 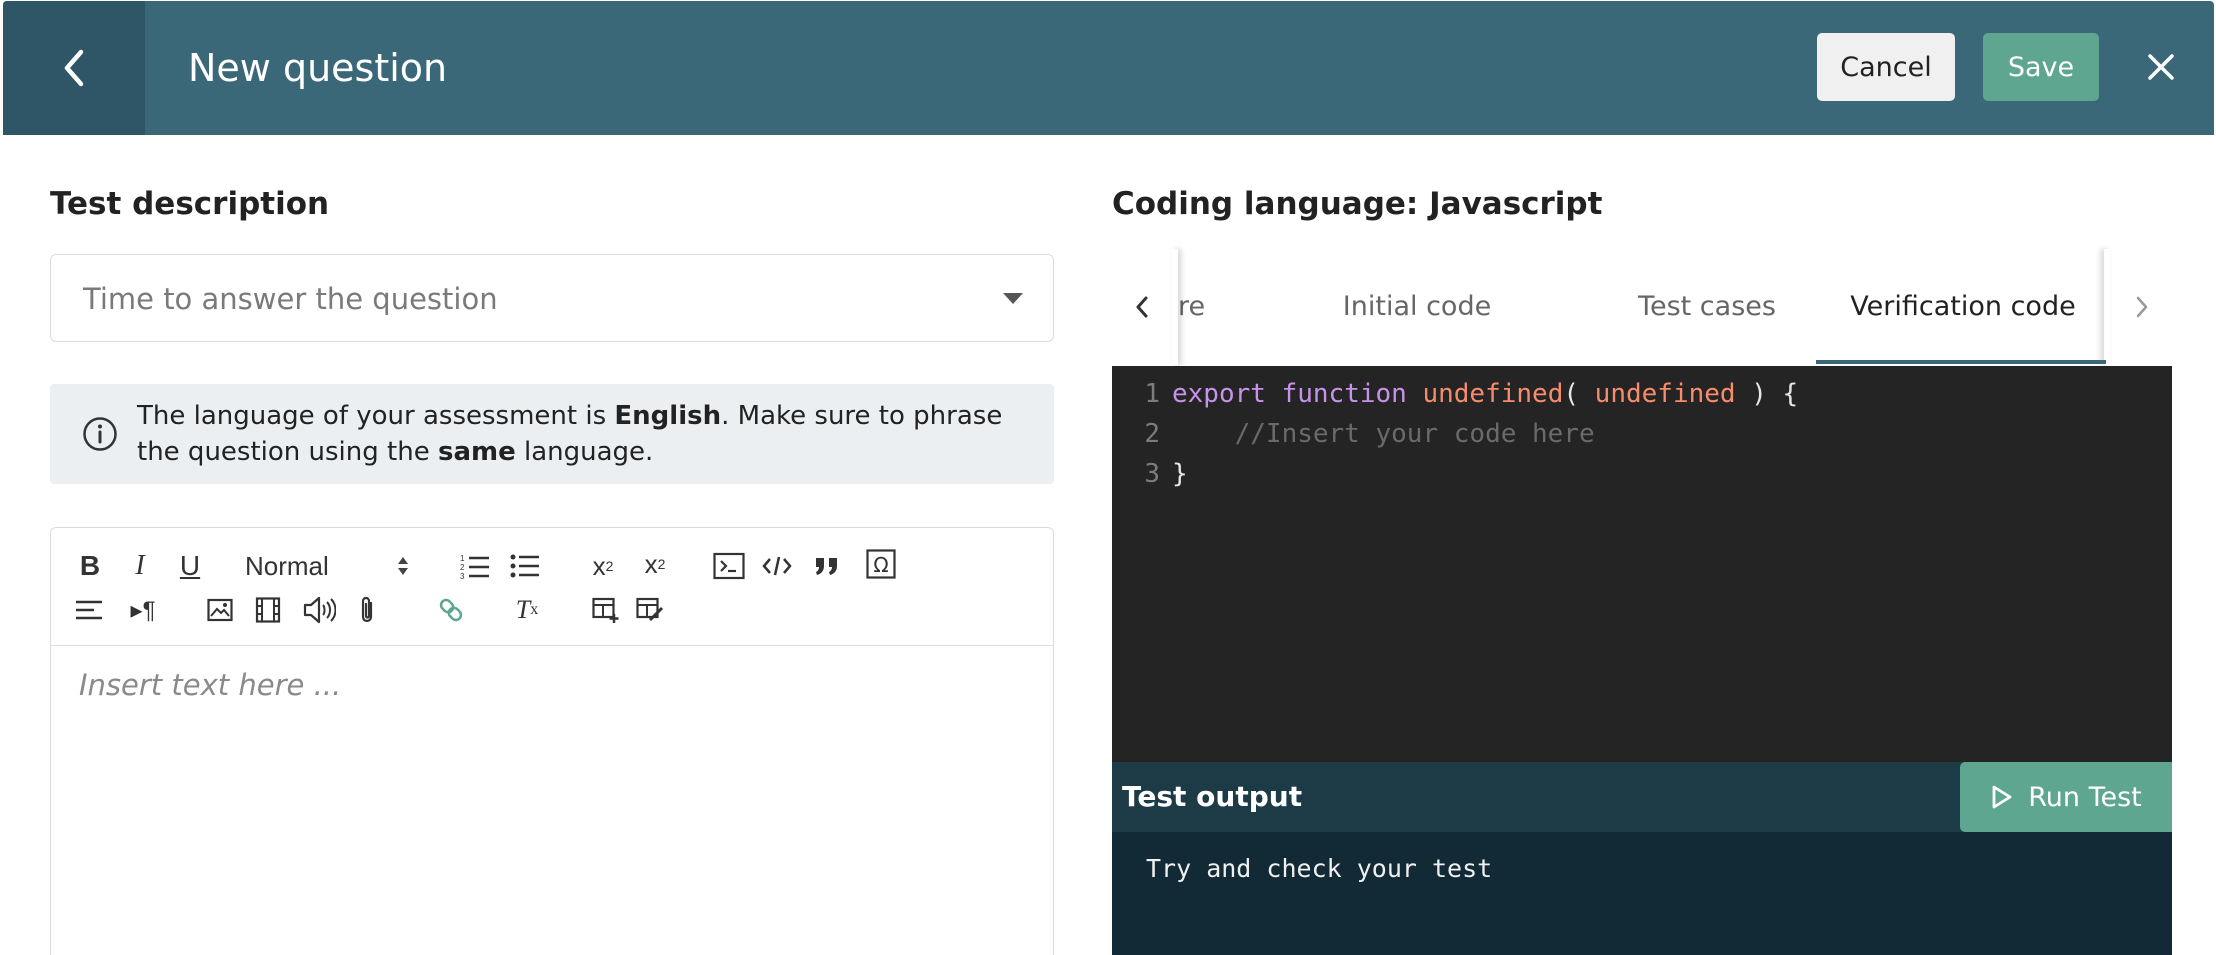 I want to click on insert-table-icon, so click(x=606, y=610).